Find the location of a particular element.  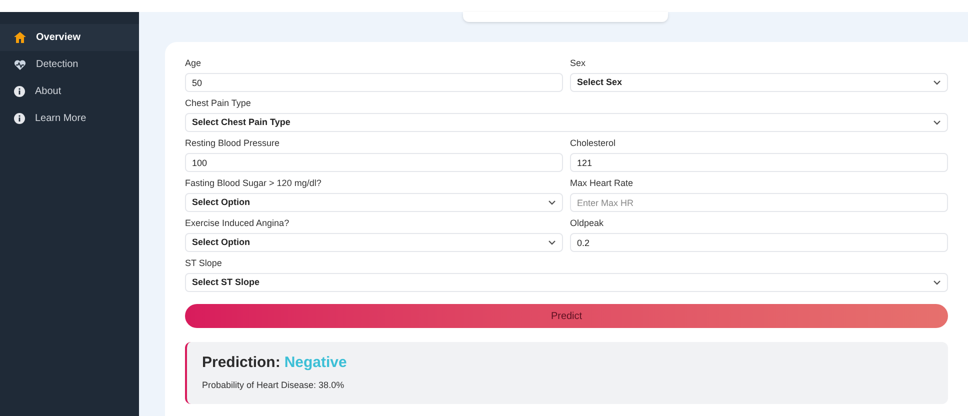

field-label: Fasting Blood Sugar > 120 mg/dl? is located at coordinates (253, 183).